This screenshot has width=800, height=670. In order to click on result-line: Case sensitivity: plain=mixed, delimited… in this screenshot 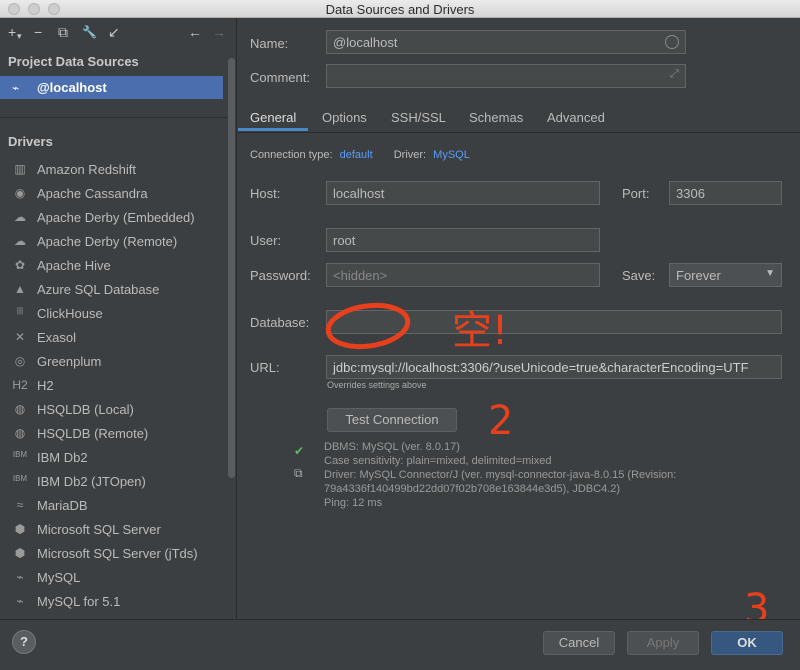, I will do `click(438, 461)`.